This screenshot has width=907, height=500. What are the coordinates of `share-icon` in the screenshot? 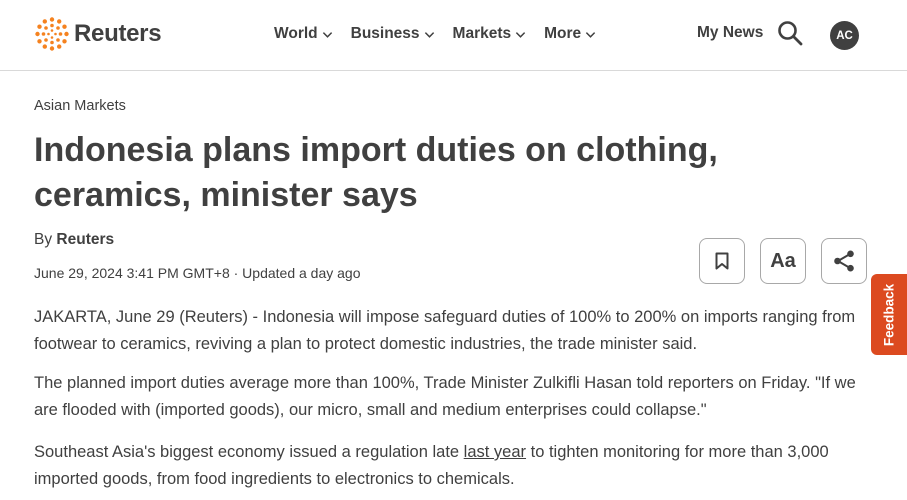 It's located at (844, 261).